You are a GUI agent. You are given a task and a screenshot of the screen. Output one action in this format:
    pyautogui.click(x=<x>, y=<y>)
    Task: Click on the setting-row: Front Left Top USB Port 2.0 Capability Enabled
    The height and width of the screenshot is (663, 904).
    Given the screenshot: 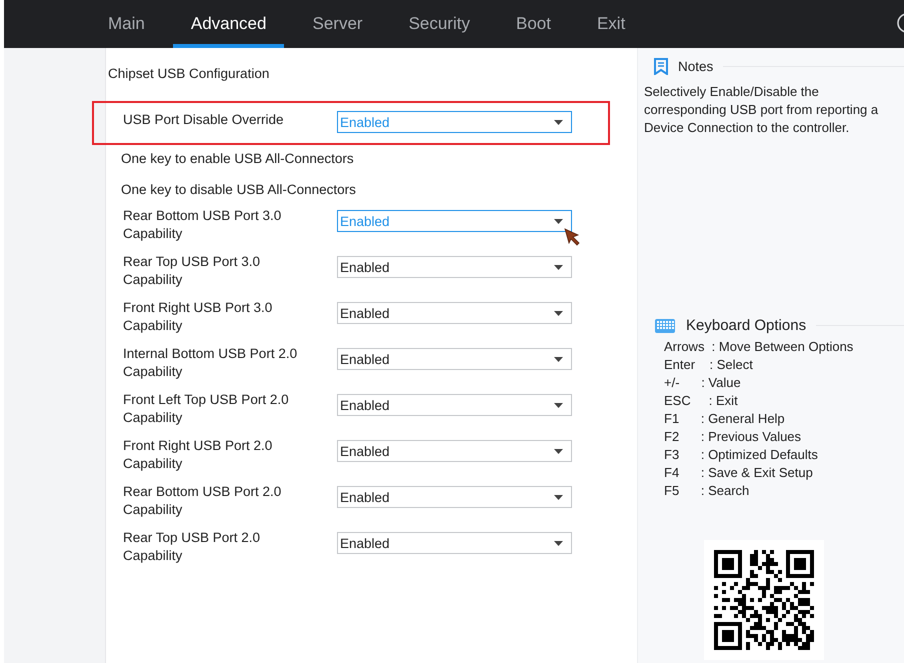 What is the action you would take?
    pyautogui.click(x=351, y=414)
    